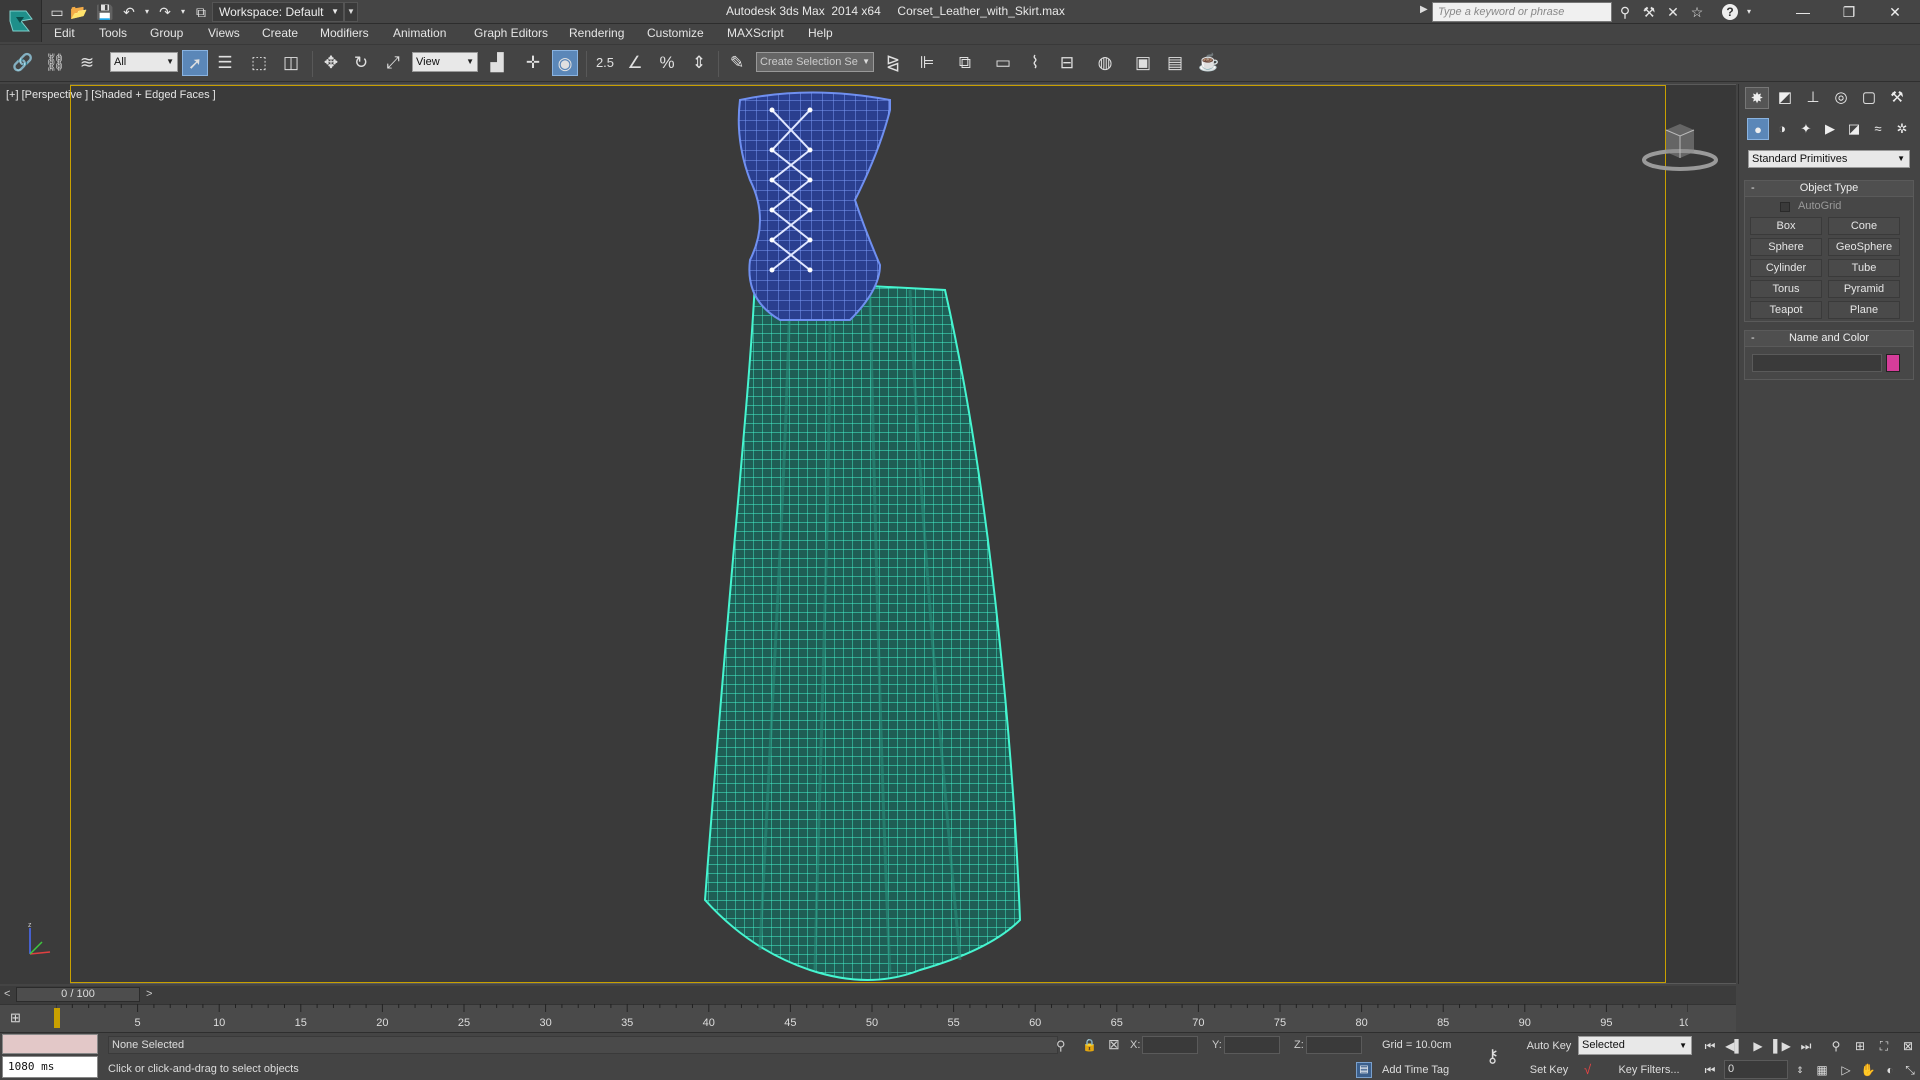  Describe the element at coordinates (1902, 129) in the screenshot. I see `systems-icon: ✲` at that location.